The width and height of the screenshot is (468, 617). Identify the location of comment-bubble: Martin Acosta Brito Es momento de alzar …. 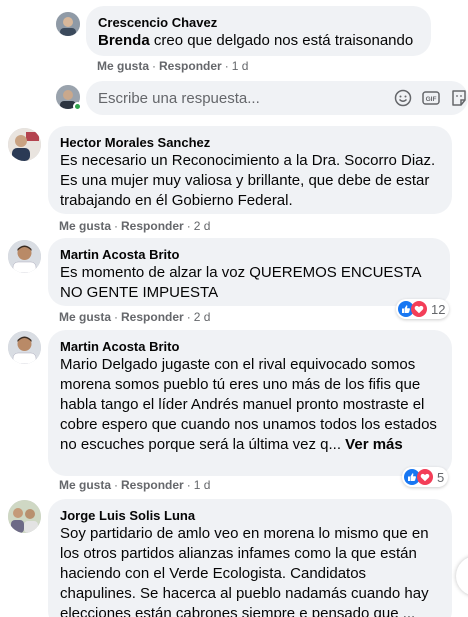
(249, 272).